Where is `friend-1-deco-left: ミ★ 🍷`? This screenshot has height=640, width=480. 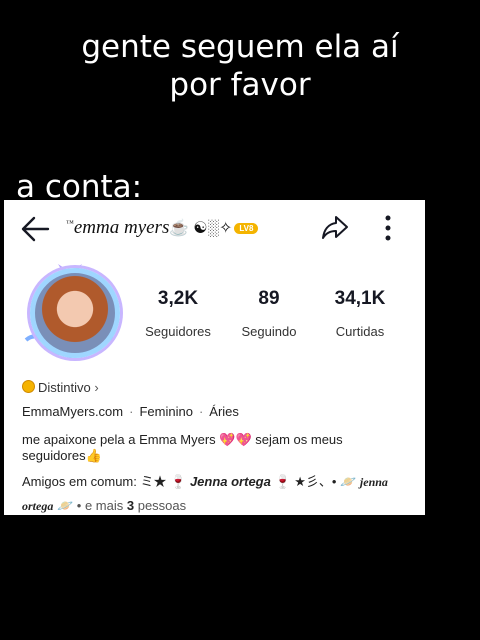 friend-1-deco-left: ミ★ 🍷 is located at coordinates (163, 481).